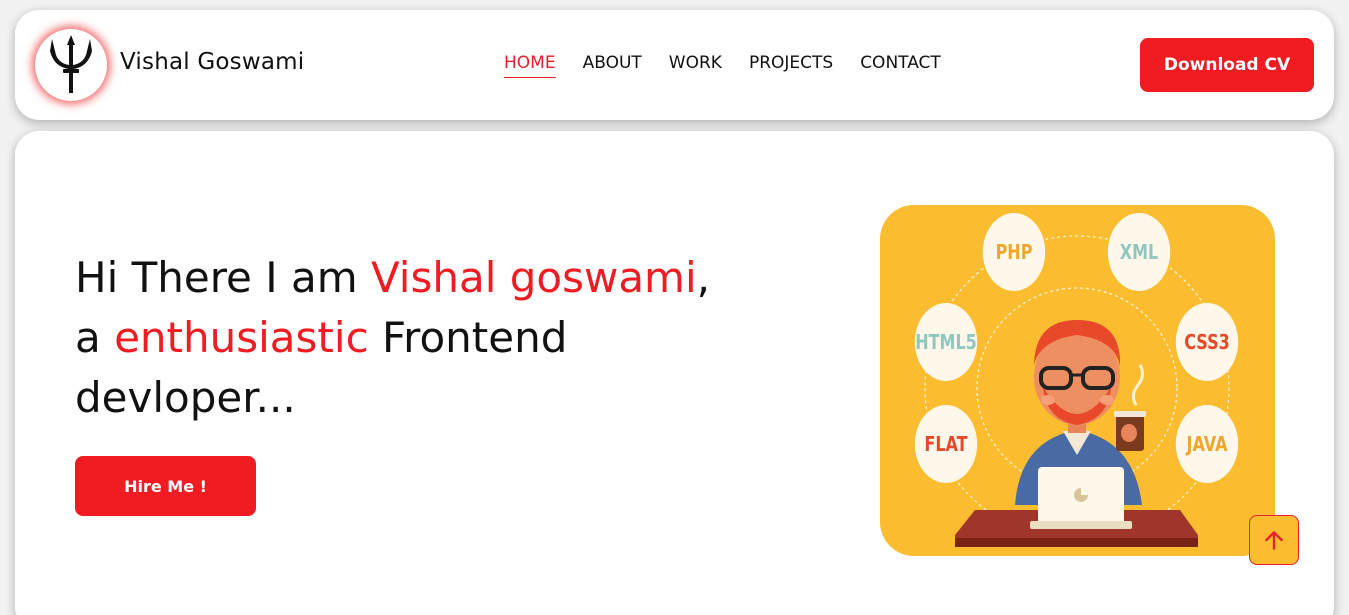 This screenshot has width=1349, height=615. Describe the element at coordinates (612, 65) in the screenshot. I see `nav-about: ABOUT` at that location.